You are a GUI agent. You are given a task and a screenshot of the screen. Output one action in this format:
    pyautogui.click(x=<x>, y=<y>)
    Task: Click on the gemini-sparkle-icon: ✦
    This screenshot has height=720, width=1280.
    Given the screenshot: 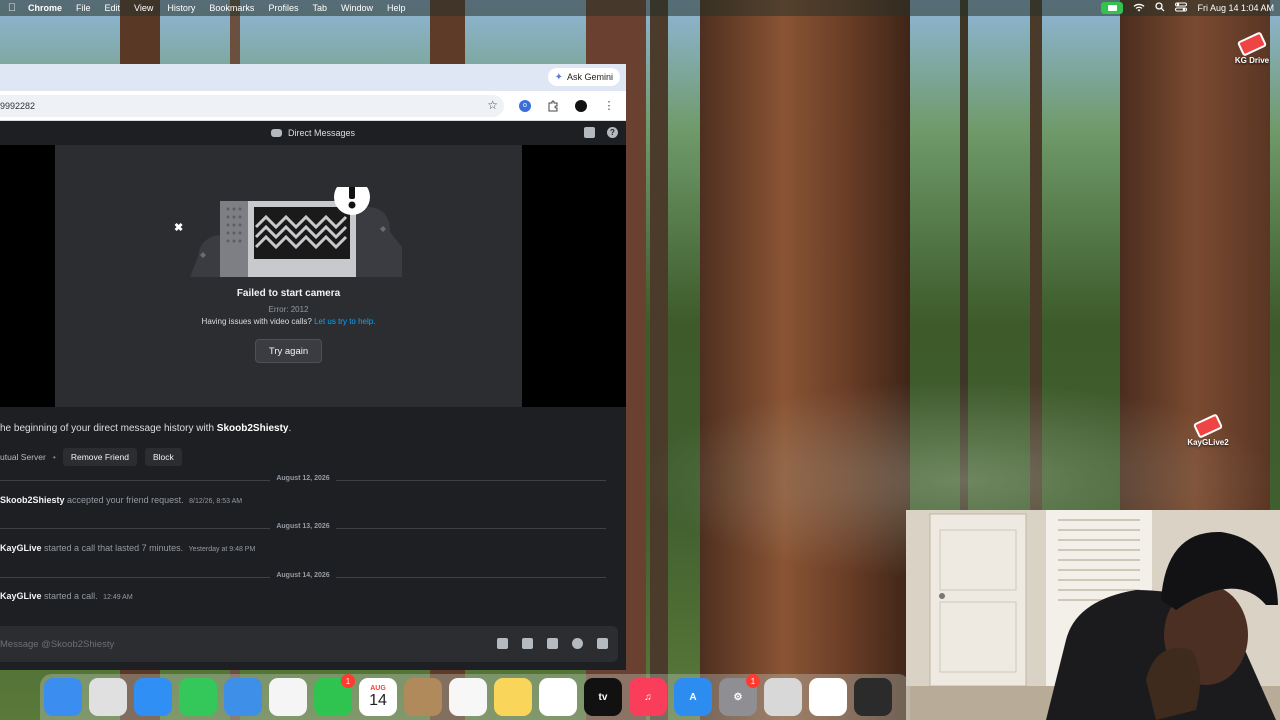 What is the action you would take?
    pyautogui.click(x=558, y=77)
    